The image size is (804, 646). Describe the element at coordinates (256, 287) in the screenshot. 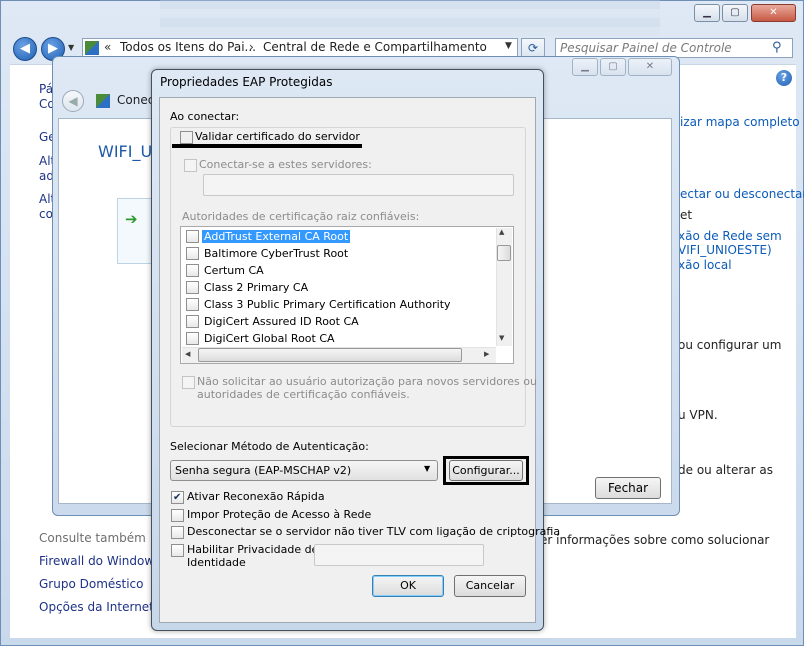

I see `ca-label: Class 2 Primary CA` at that location.